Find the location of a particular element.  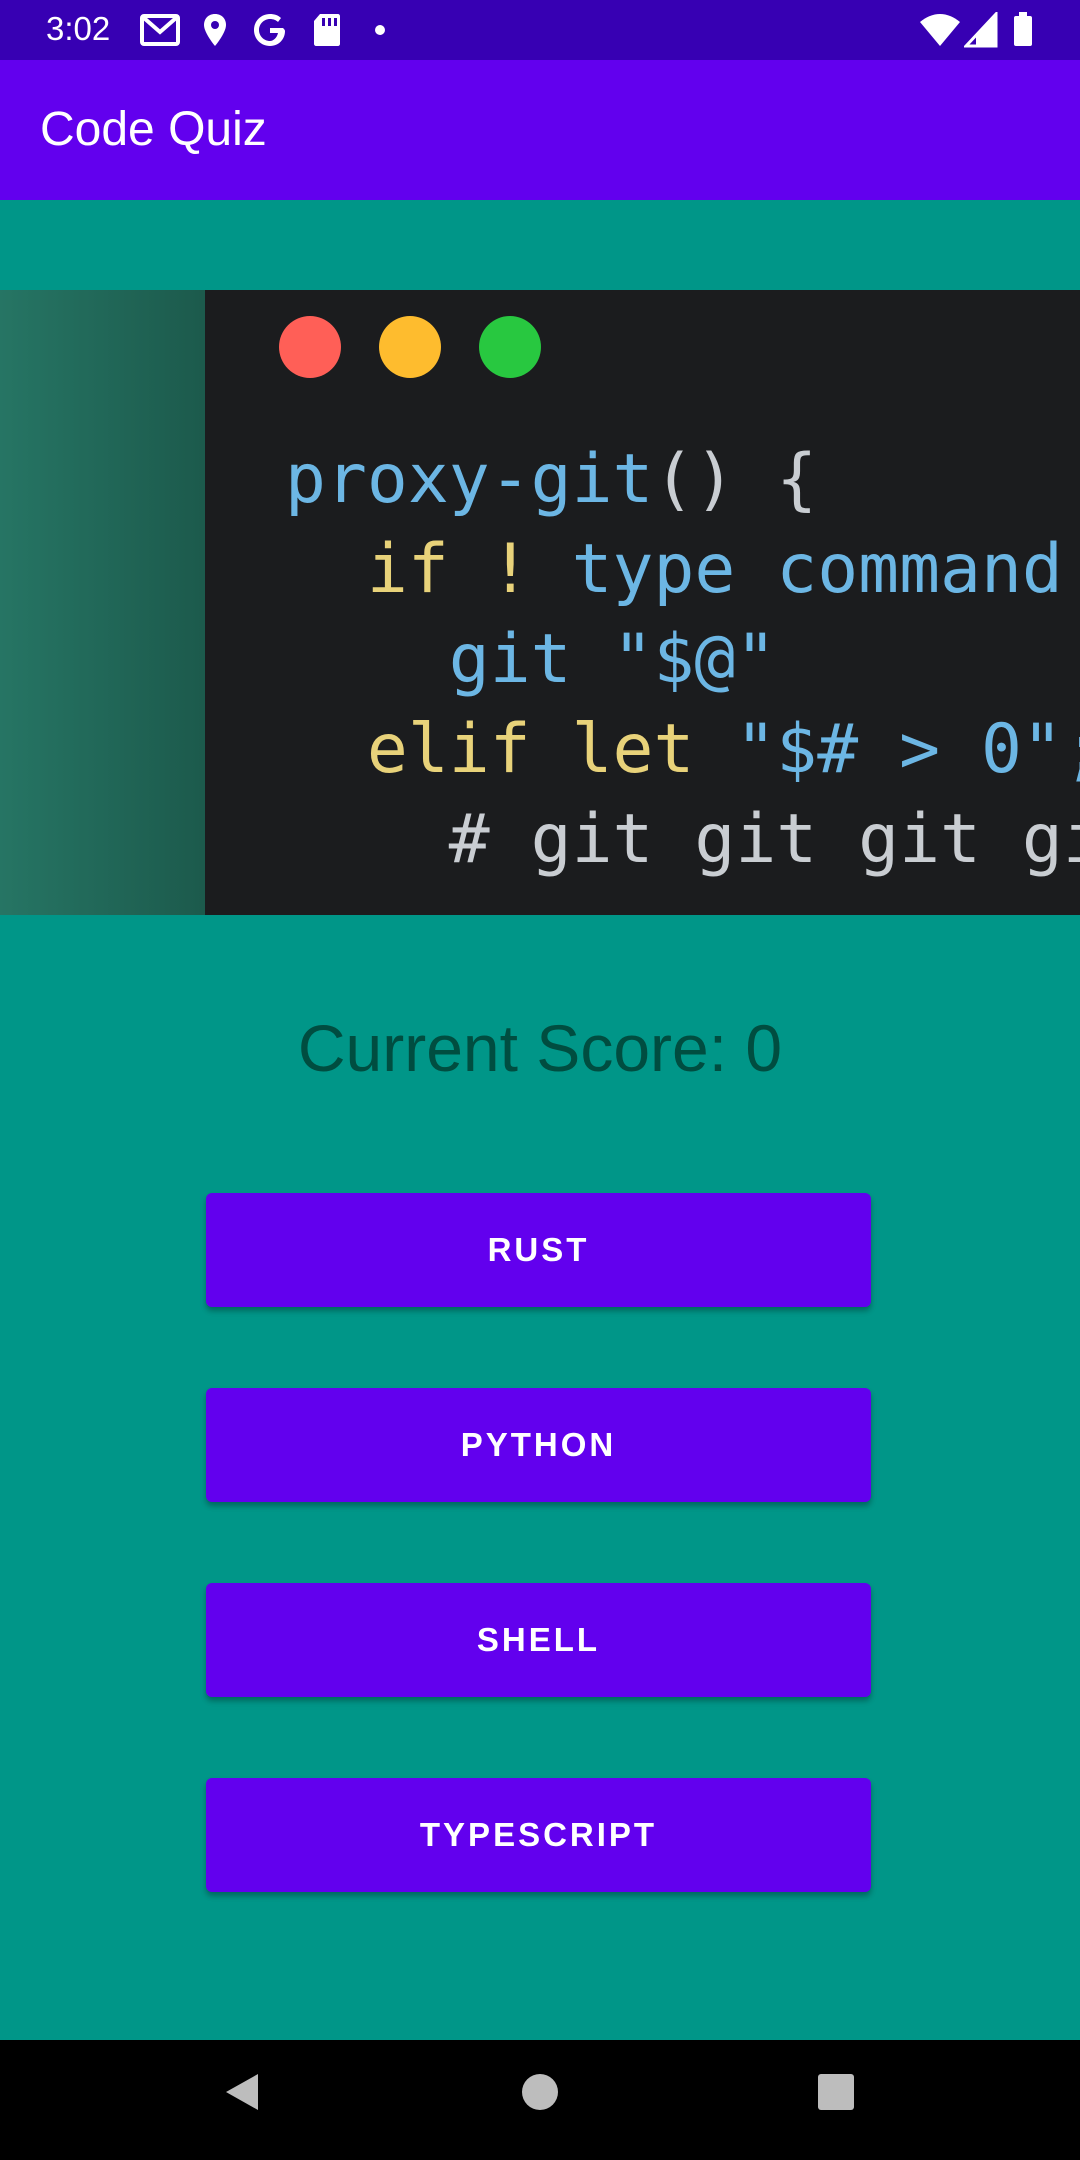

code-token: # git git git gi is located at coordinates (682, 839).